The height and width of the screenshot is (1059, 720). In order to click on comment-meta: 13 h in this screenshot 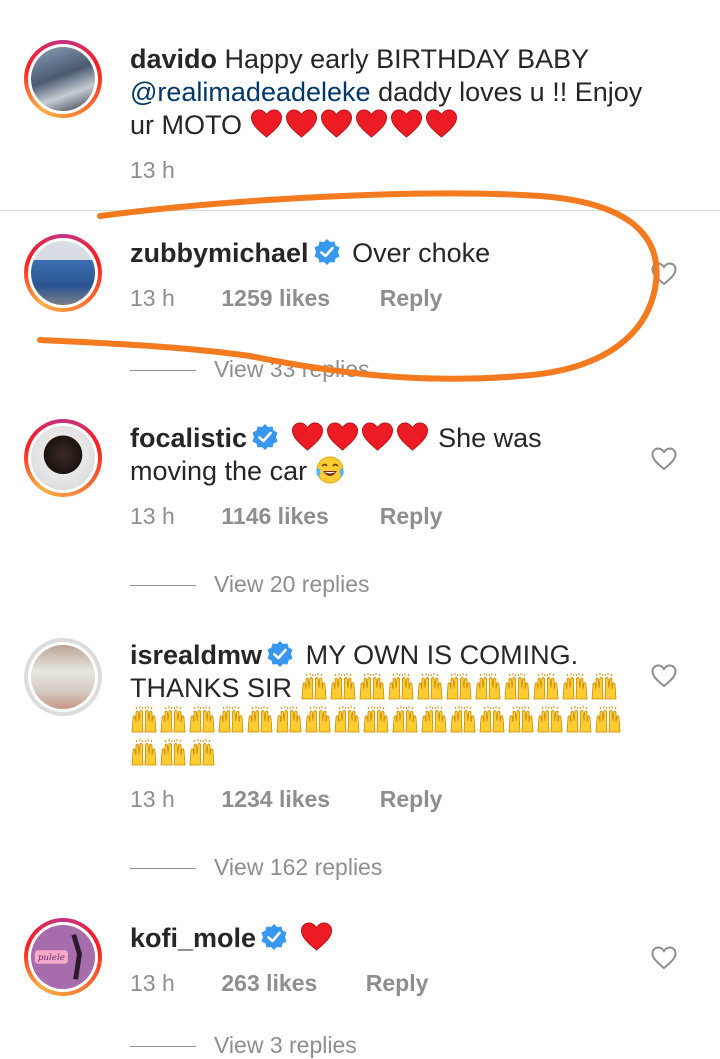, I will do `click(152, 170)`.